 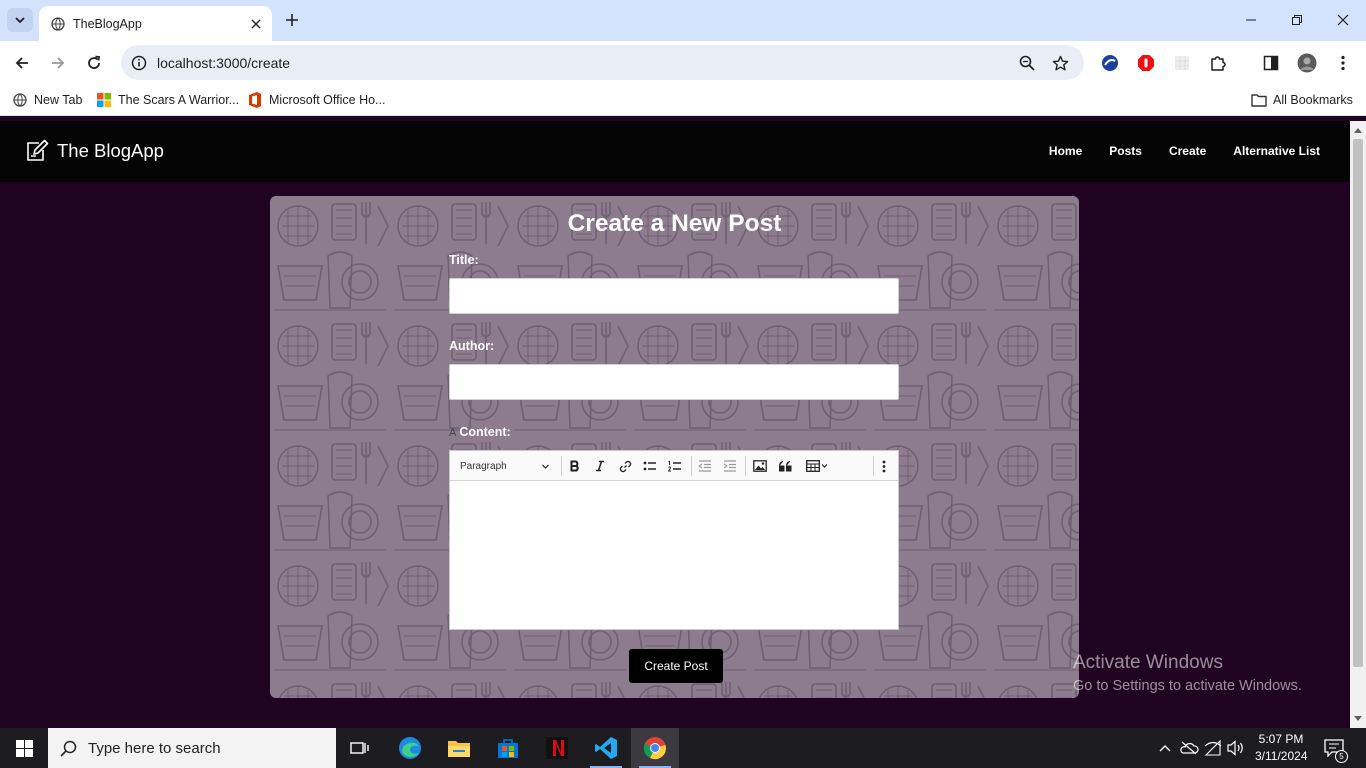 I want to click on show-hidden-icons-chevron-icon, so click(x=1165, y=748).